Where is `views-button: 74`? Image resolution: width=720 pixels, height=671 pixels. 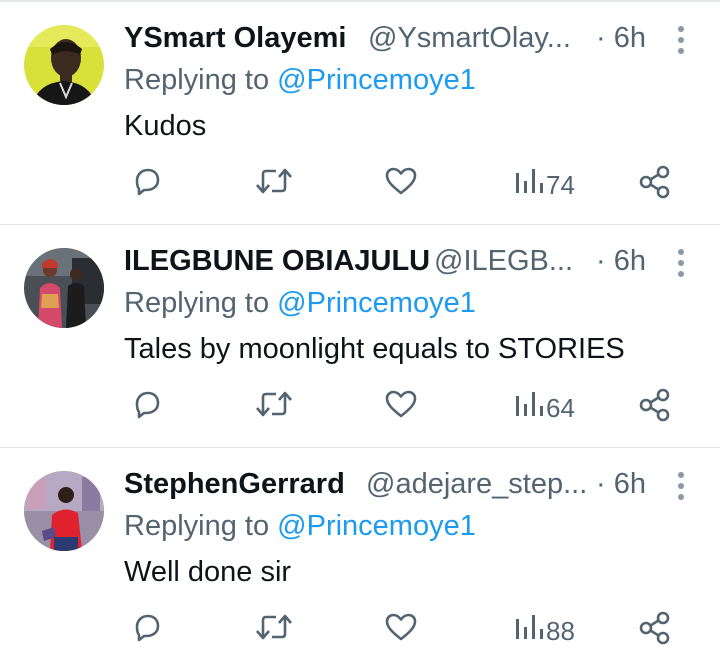
views-button: 74 is located at coordinates (552, 185).